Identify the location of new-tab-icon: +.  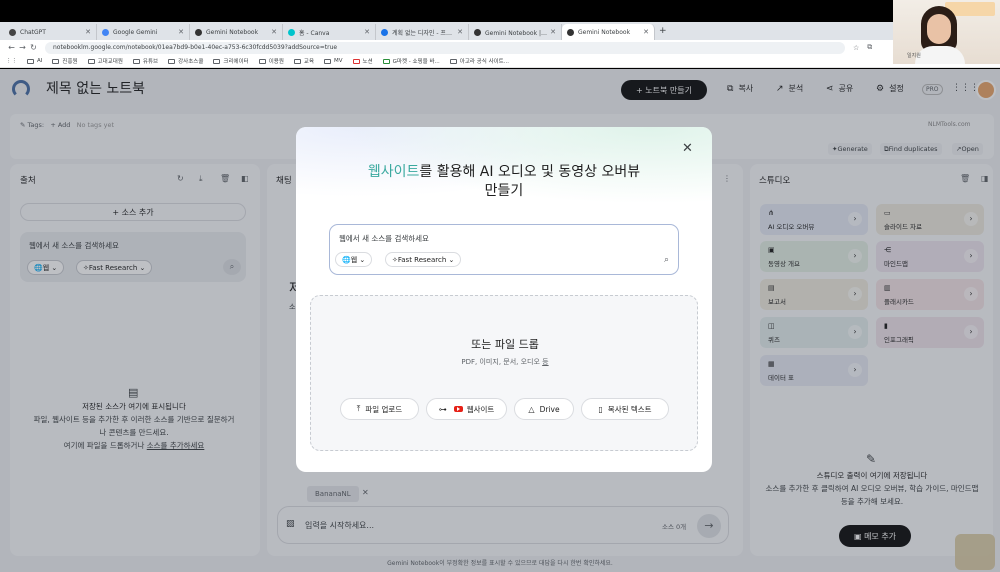
(663, 31).